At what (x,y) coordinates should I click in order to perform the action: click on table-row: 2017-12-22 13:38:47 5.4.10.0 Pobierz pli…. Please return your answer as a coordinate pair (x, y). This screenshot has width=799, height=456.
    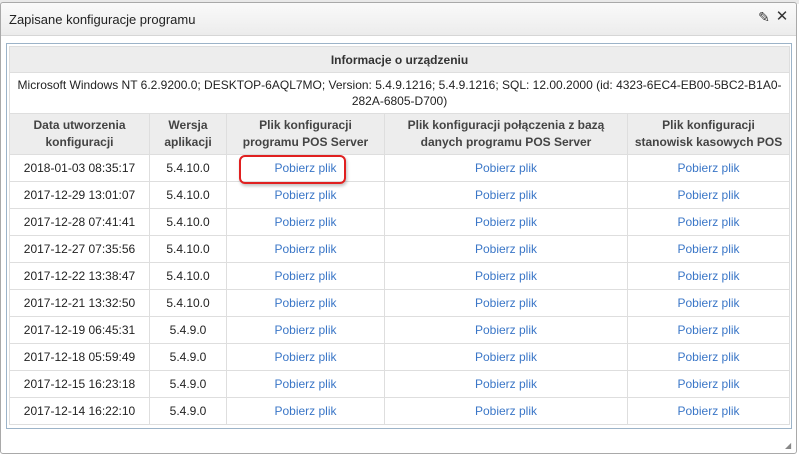
    Looking at the image, I should click on (400, 276).